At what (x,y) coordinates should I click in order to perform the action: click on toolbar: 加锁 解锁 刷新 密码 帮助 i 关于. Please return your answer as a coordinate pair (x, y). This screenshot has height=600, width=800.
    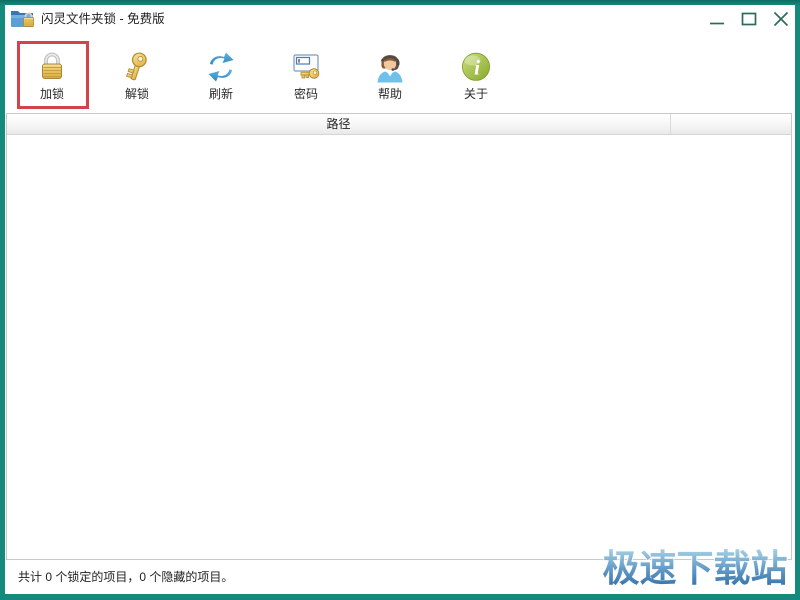
    Looking at the image, I should click on (400, 73).